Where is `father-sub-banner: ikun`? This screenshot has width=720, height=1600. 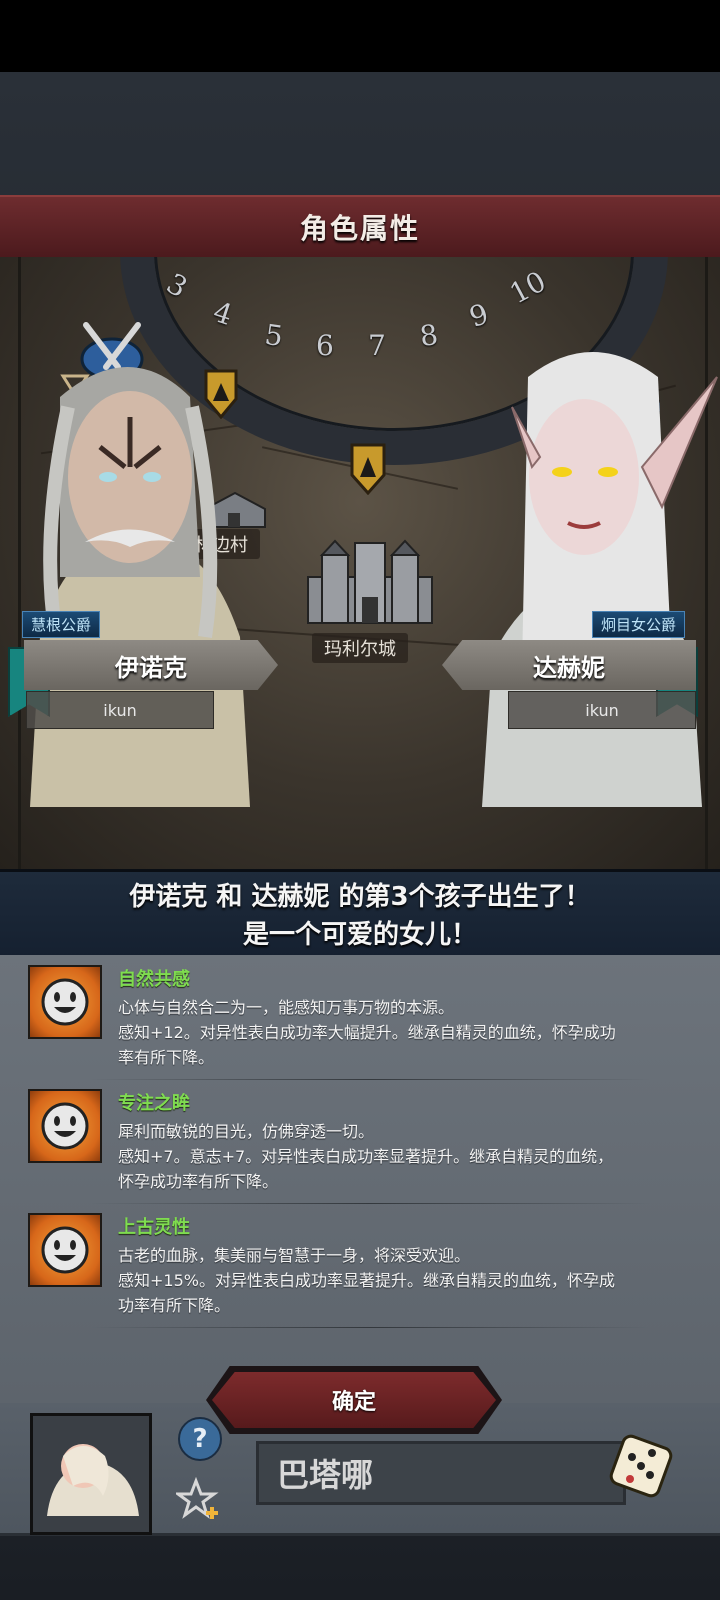
father-sub-banner: ikun is located at coordinates (120, 710).